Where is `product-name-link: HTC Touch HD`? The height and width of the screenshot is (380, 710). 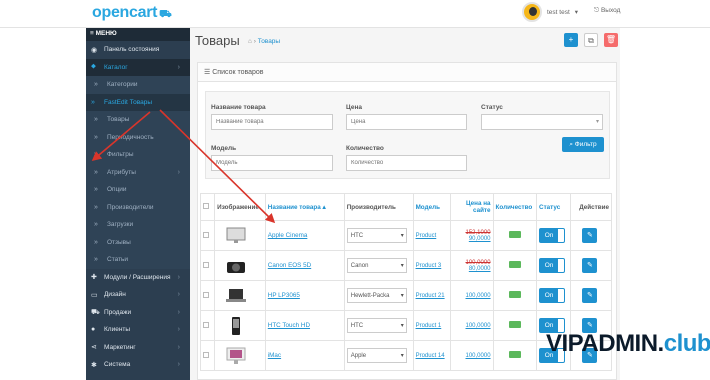 product-name-link: HTC Touch HD is located at coordinates (289, 325).